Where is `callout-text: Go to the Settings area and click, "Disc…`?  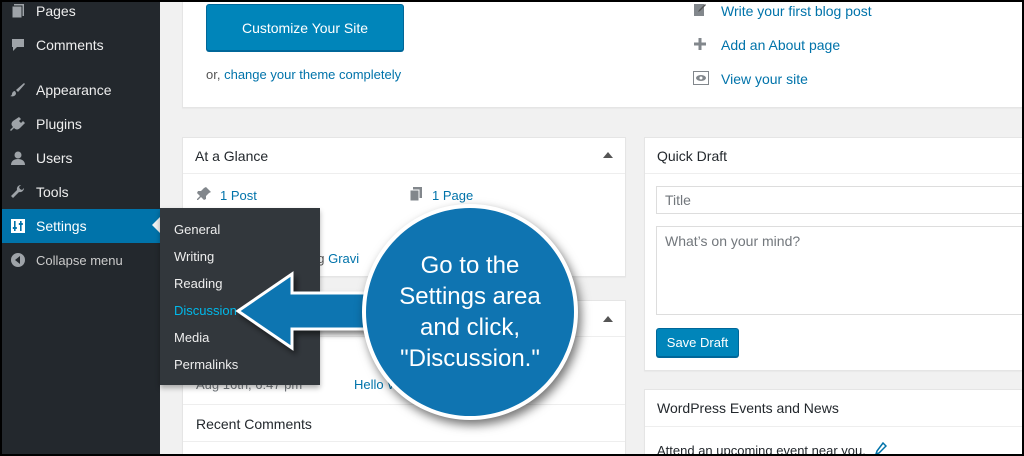 callout-text: Go to the Settings area and click, "Disc… is located at coordinates (470, 312).